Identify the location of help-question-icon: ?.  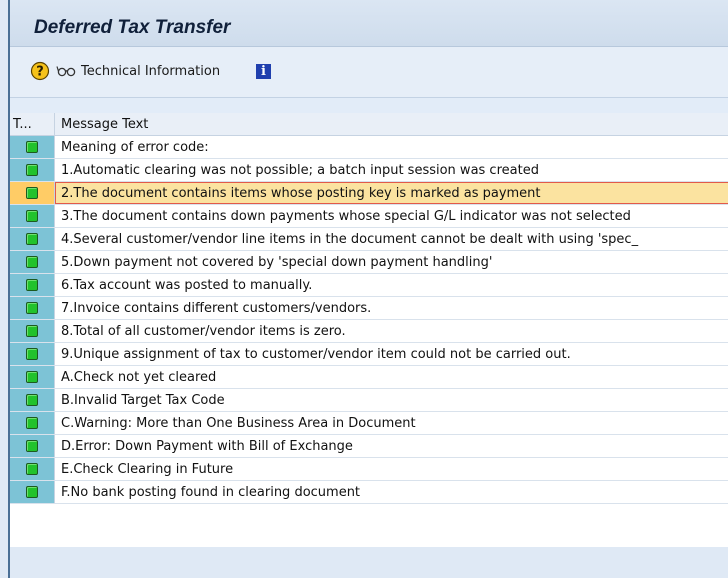
(40, 71).